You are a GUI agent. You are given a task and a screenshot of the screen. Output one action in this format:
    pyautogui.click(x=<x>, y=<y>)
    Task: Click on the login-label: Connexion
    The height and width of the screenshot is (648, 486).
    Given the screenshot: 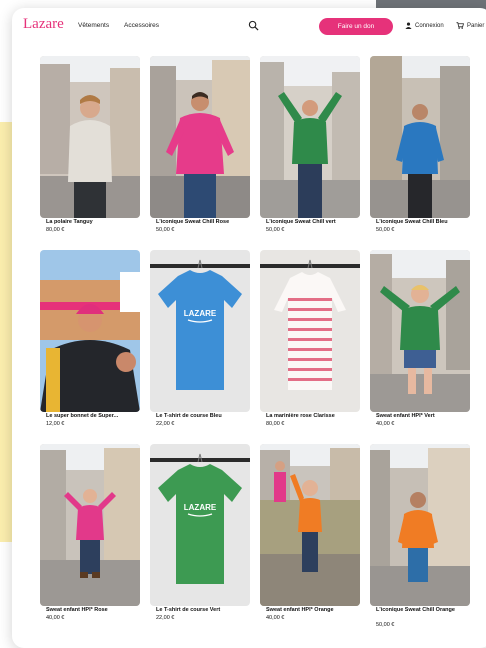 What is the action you would take?
    pyautogui.click(x=429, y=25)
    